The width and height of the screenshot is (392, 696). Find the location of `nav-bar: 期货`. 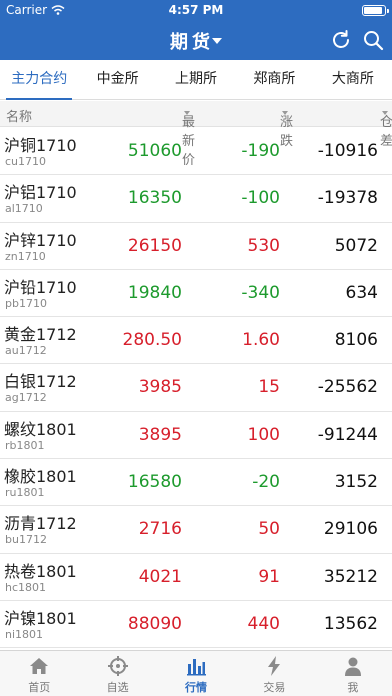

nav-bar: 期货 is located at coordinates (196, 40).